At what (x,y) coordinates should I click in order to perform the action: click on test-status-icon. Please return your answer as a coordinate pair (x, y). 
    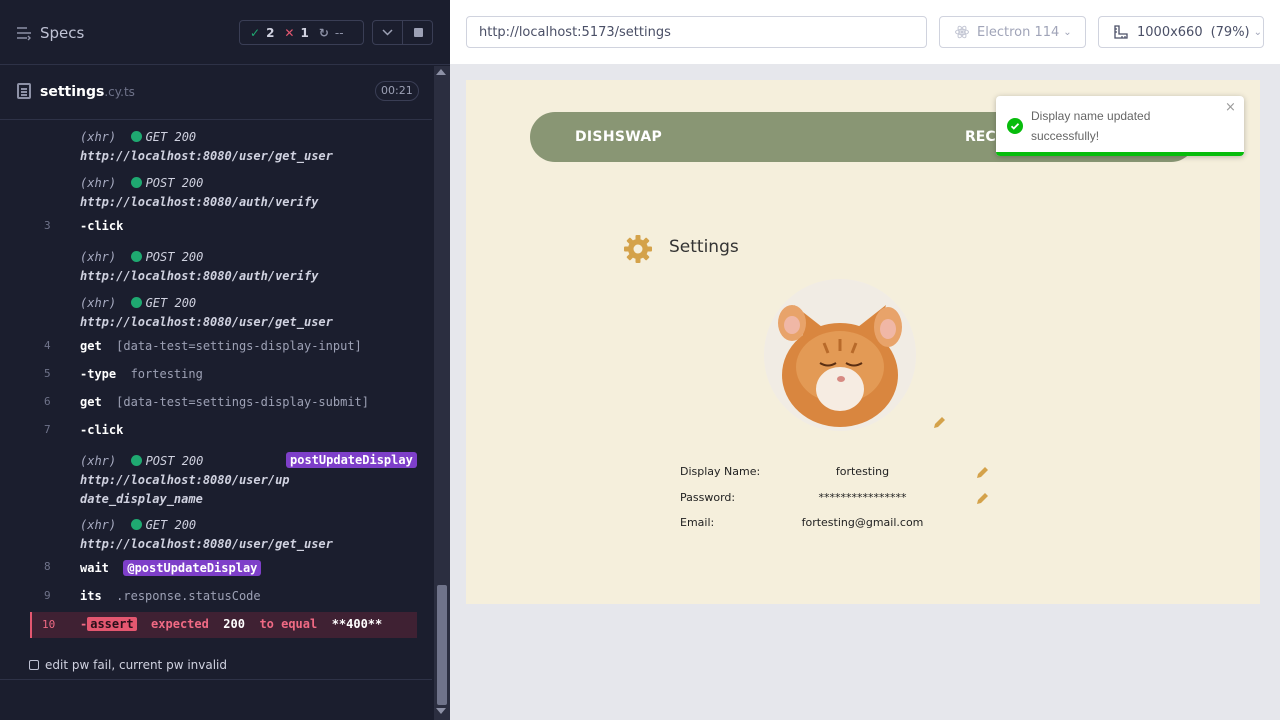
    Looking at the image, I should click on (34, 665).